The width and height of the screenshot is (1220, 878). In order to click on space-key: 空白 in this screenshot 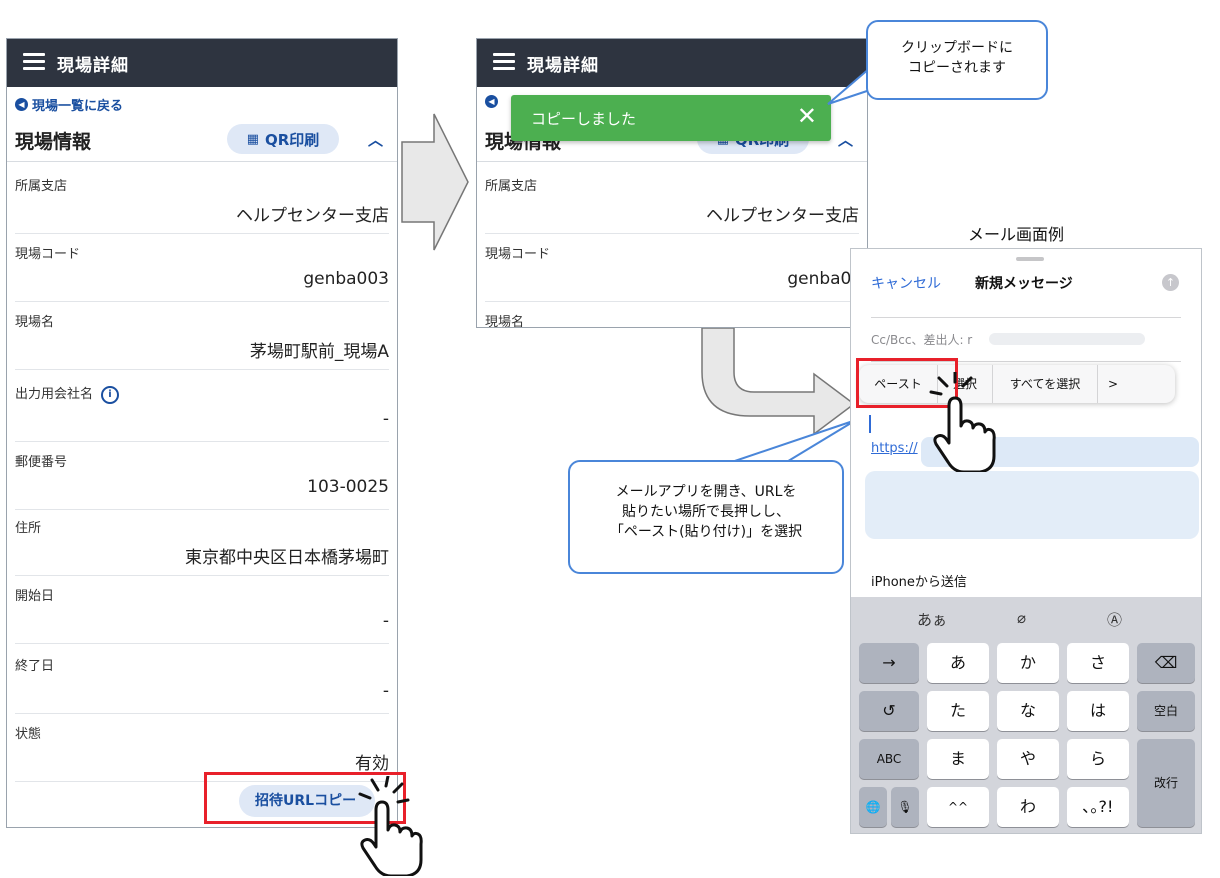, I will do `click(1166, 711)`.